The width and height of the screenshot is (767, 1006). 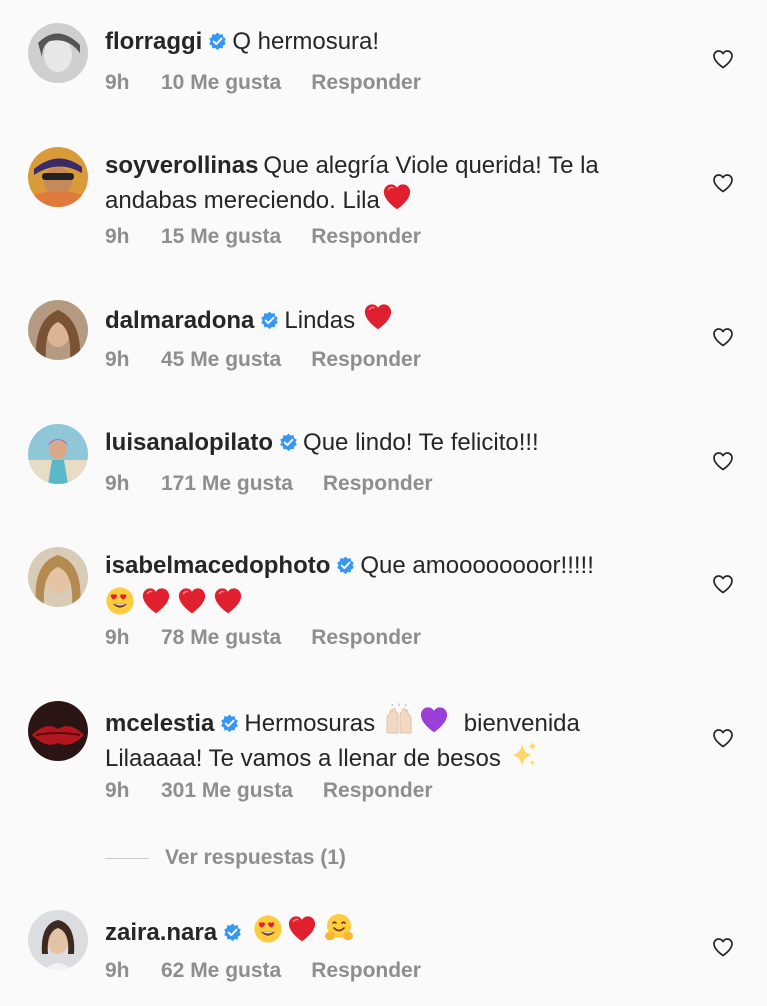 What do you see at coordinates (161, 932) in the screenshot?
I see `username: zaira.nara` at bounding box center [161, 932].